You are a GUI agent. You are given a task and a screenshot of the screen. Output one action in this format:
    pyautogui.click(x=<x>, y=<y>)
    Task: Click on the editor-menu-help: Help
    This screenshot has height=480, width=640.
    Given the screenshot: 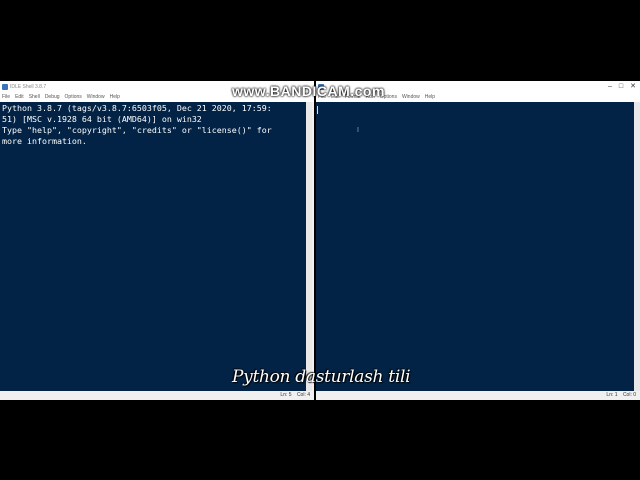 What is the action you would take?
    pyautogui.click(x=430, y=97)
    